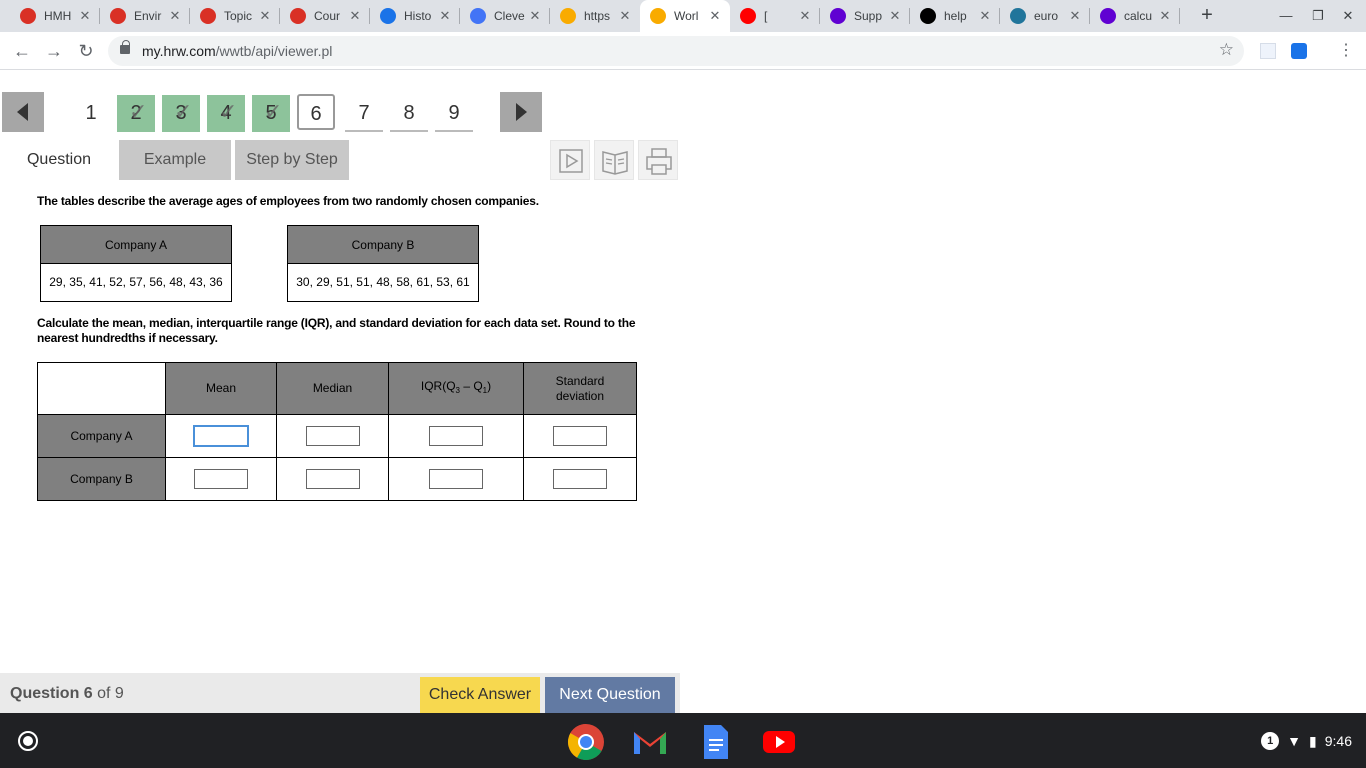  I want to click on browser-tab: Cour ✕, so click(325, 16).